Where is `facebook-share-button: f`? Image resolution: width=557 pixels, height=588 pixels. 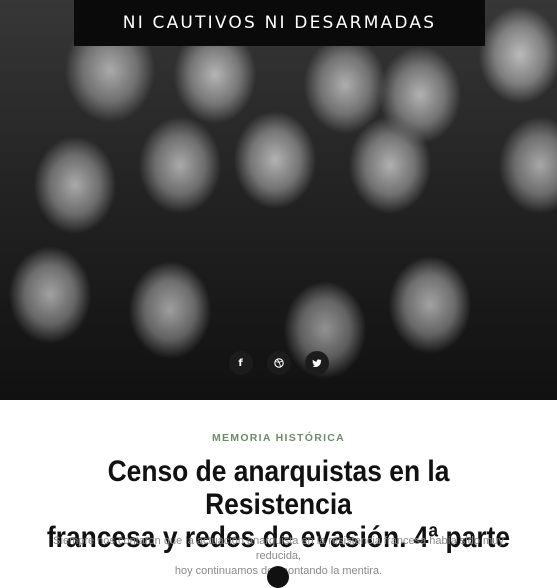
facebook-share-button: f is located at coordinates (240, 363).